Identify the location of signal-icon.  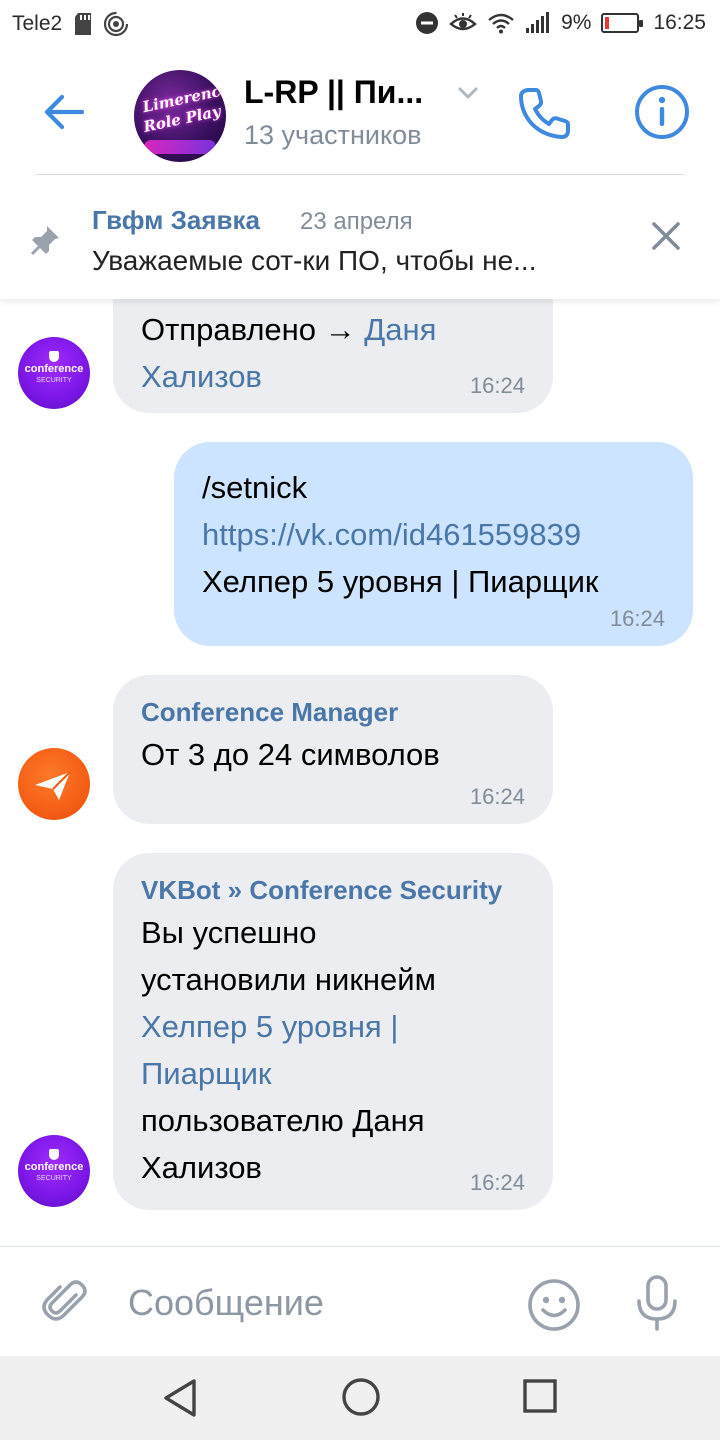
(538, 23).